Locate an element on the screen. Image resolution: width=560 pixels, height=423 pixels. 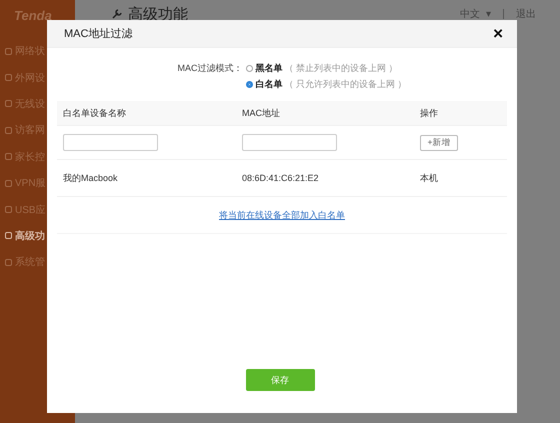
filter-mode-label: MAC过滤模式： is located at coordinates (209, 68).